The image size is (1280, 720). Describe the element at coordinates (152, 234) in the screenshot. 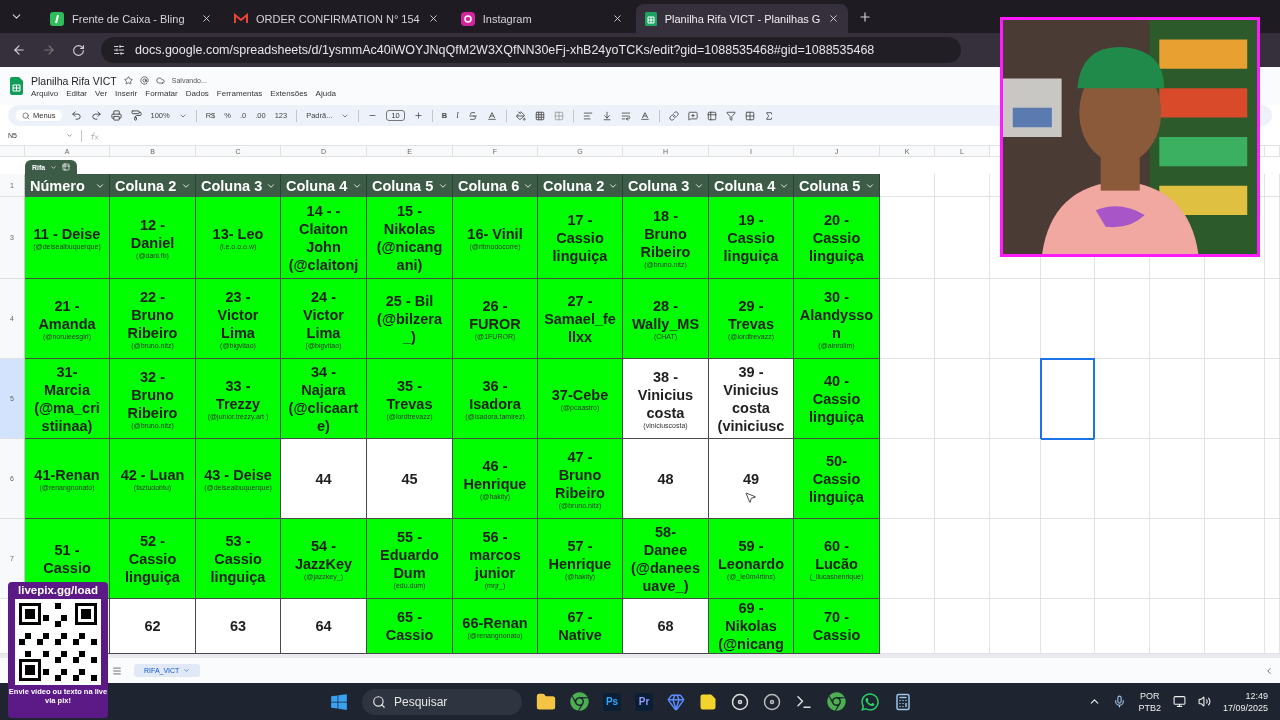

I see `entry-text: 12 - Daniel` at that location.